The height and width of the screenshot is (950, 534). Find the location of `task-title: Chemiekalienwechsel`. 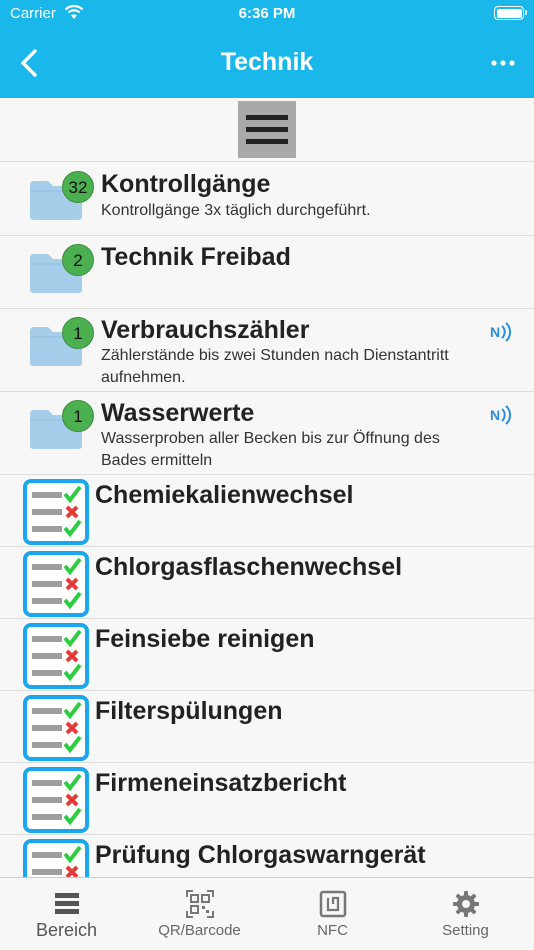

task-title: Chemiekalienwechsel is located at coordinates (224, 495).